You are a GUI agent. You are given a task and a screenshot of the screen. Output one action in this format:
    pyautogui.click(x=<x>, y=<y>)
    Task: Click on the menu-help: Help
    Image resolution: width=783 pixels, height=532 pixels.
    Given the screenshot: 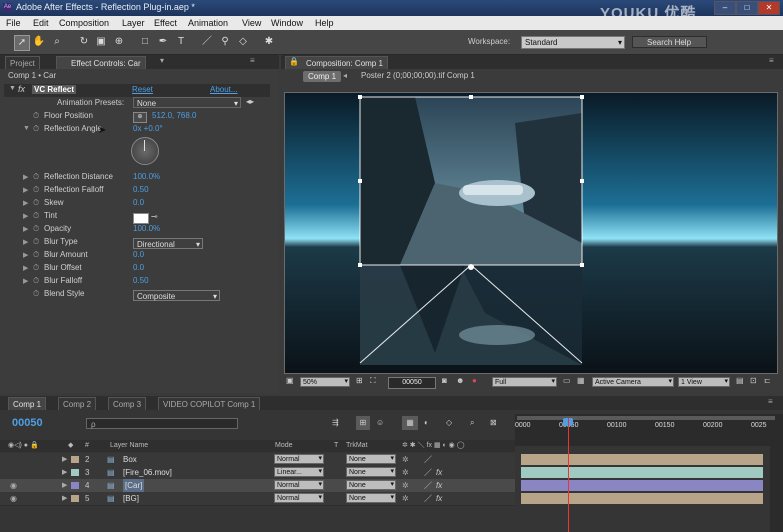 What is the action you would take?
    pyautogui.click(x=324, y=23)
    